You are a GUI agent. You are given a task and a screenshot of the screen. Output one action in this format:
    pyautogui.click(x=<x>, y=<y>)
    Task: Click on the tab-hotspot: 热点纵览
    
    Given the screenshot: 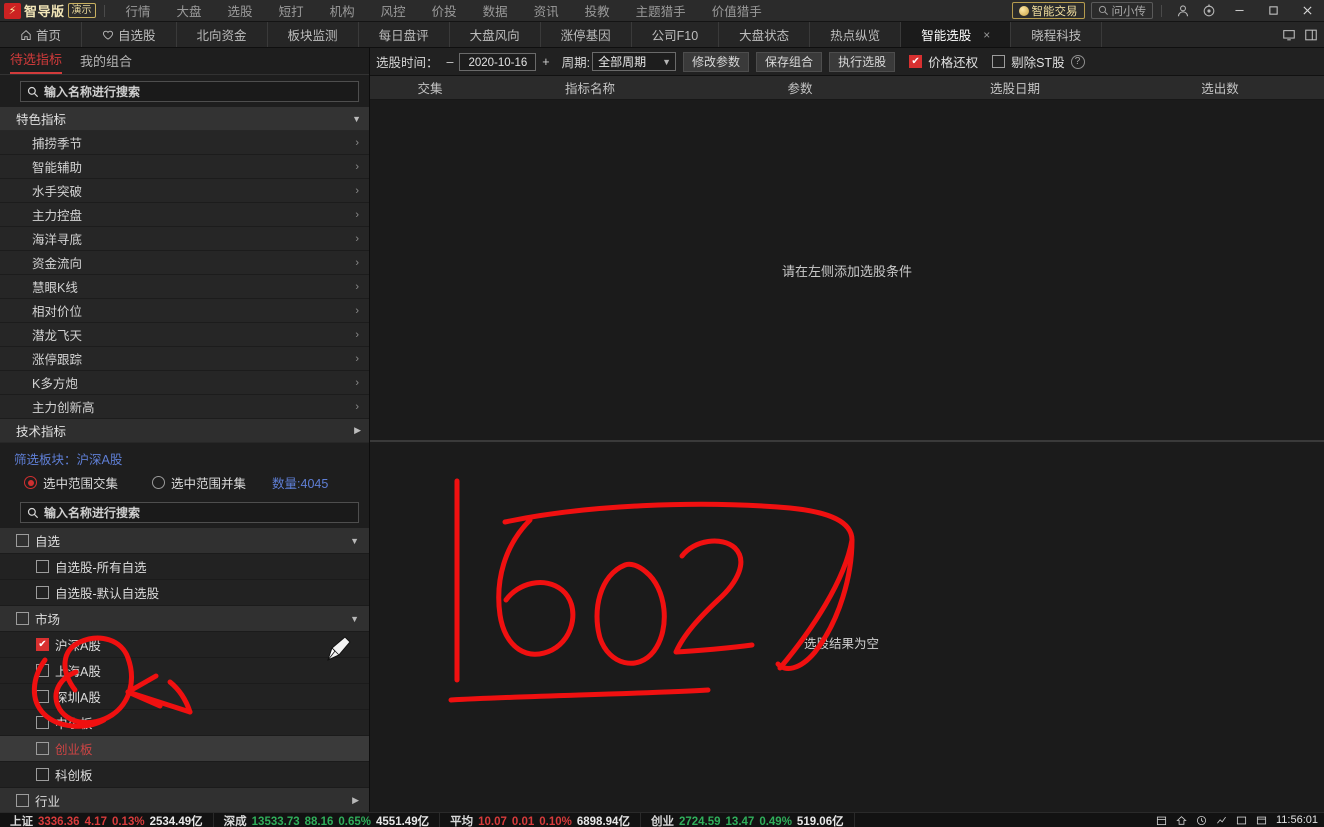 What is the action you would take?
    pyautogui.click(x=856, y=34)
    